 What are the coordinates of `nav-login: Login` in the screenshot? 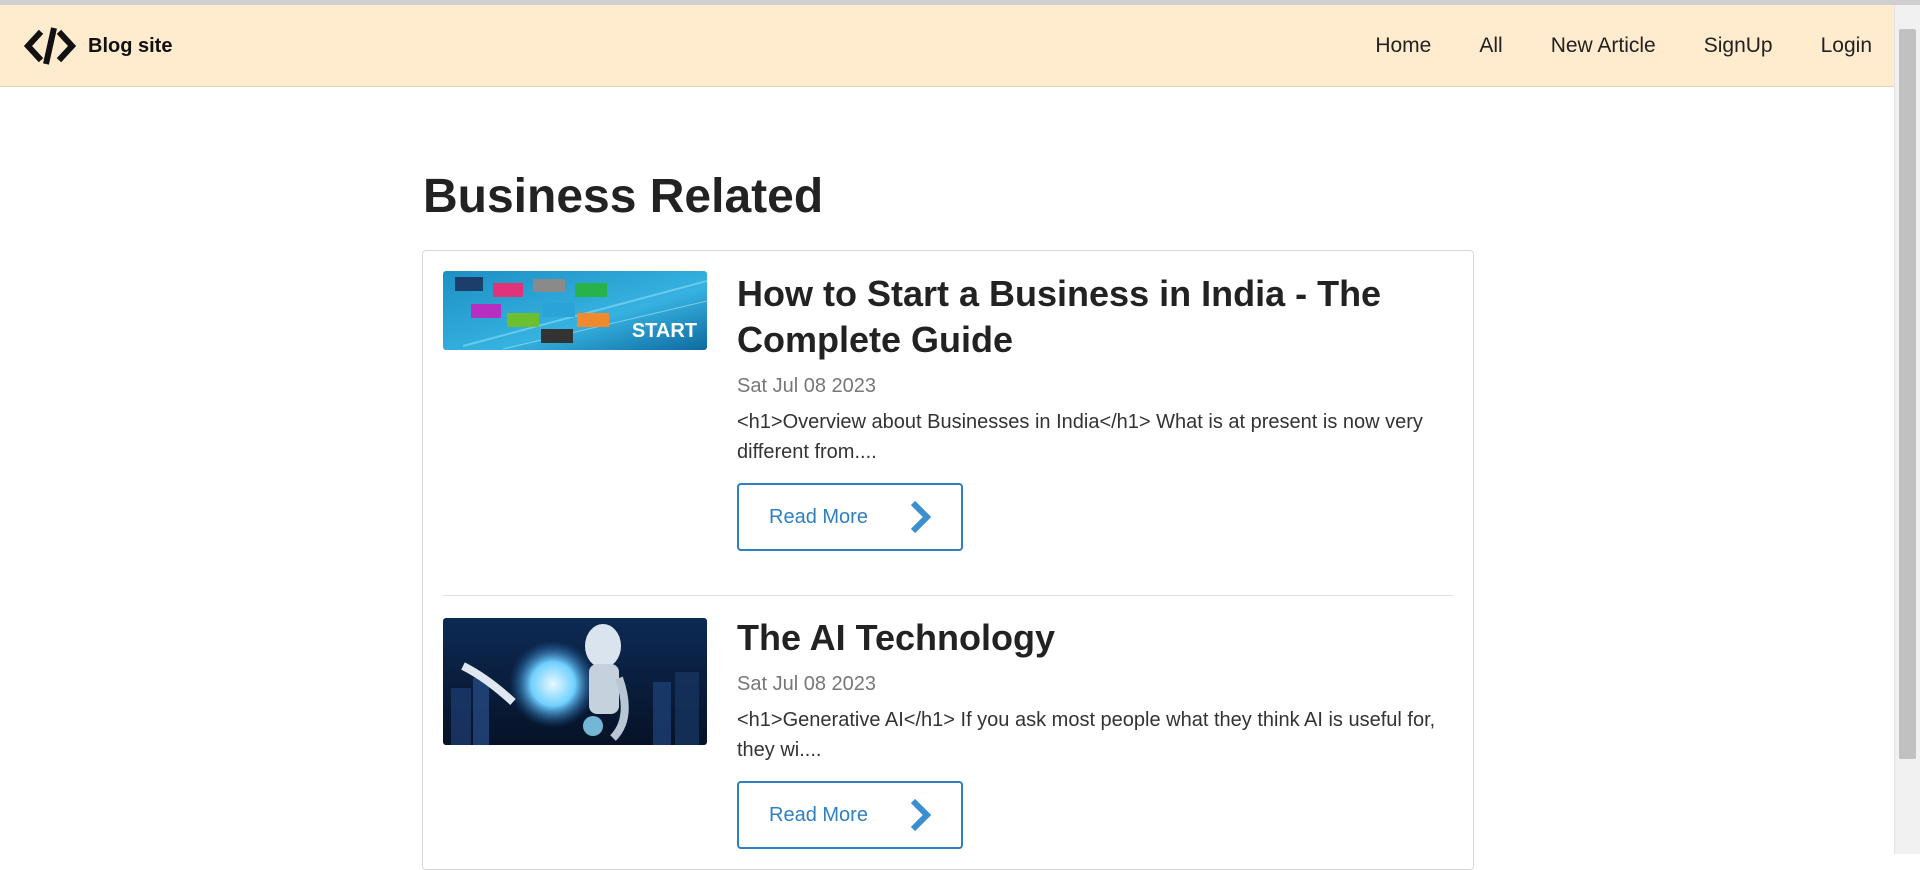 It's located at (1846, 46).